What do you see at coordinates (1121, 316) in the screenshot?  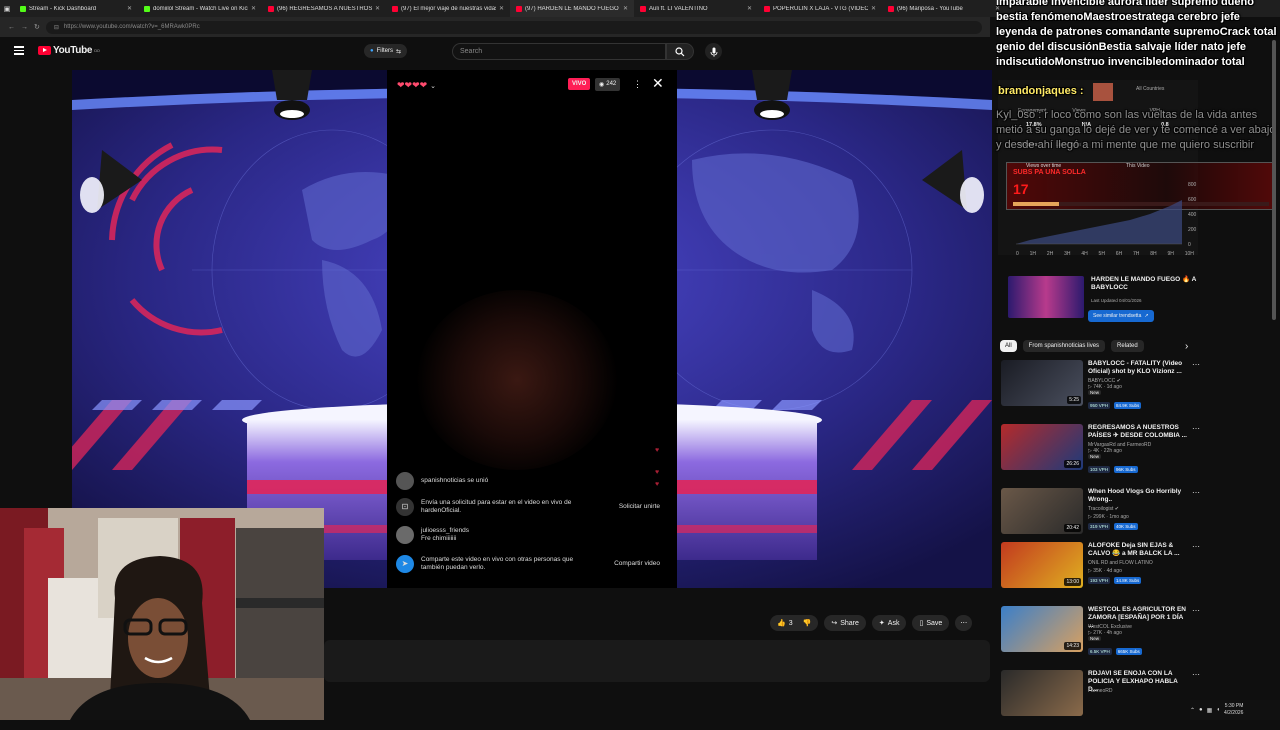 I see `similar-trends-button: See similar trendsetta ↗` at bounding box center [1121, 316].